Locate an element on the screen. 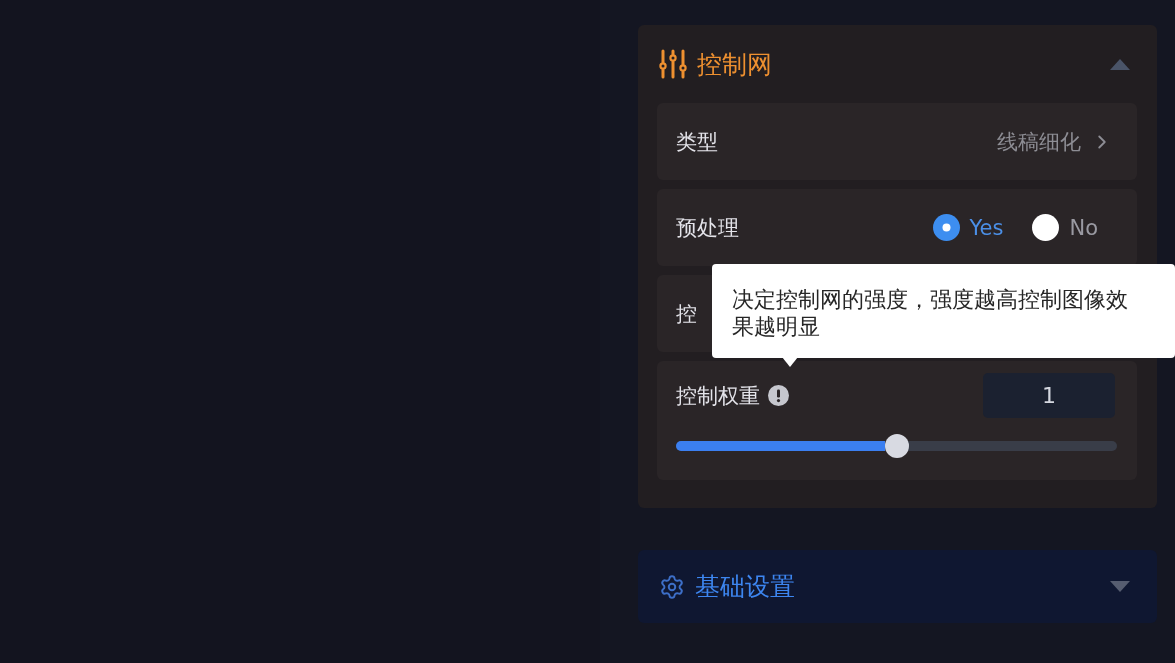 The height and width of the screenshot is (663, 1175). panel-title: 控制网 is located at coordinates (734, 64).